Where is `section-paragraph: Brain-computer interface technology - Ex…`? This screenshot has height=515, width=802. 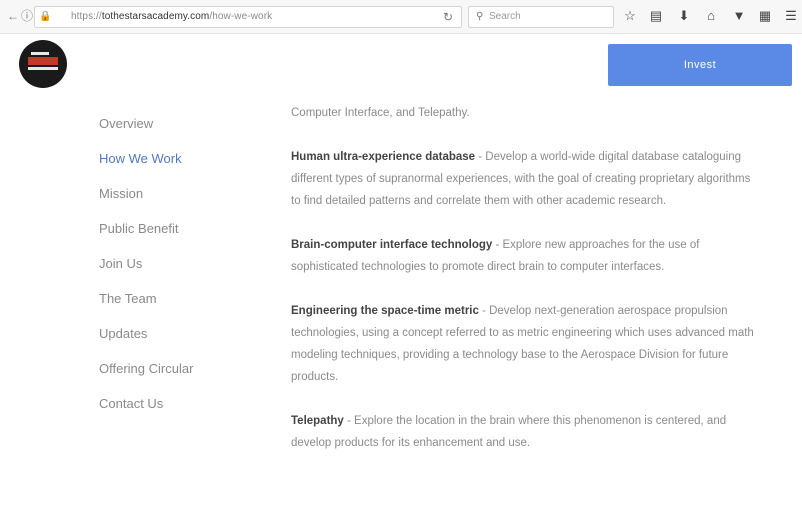
section-paragraph: Brain-computer interface technology - Ex… is located at coordinates (524, 256).